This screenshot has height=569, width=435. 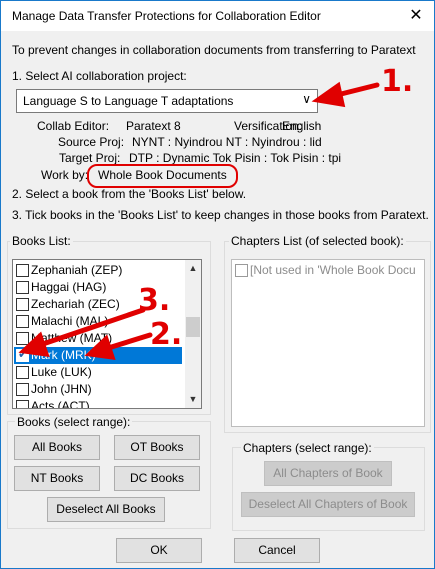 What do you see at coordinates (328, 94) in the screenshot?
I see `arrow-1-head` at bounding box center [328, 94].